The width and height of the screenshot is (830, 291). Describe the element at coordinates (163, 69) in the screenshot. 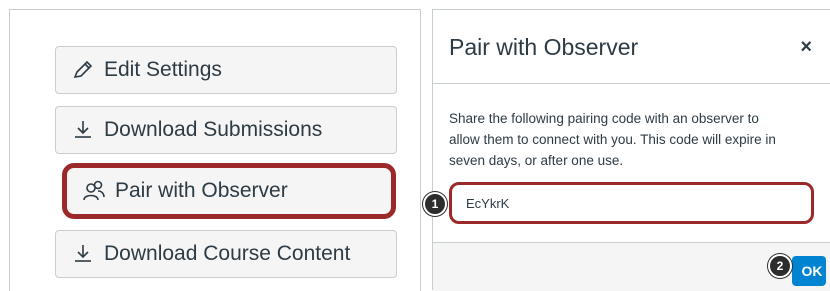

I see `edit-settings-label: Edit Settings` at that location.